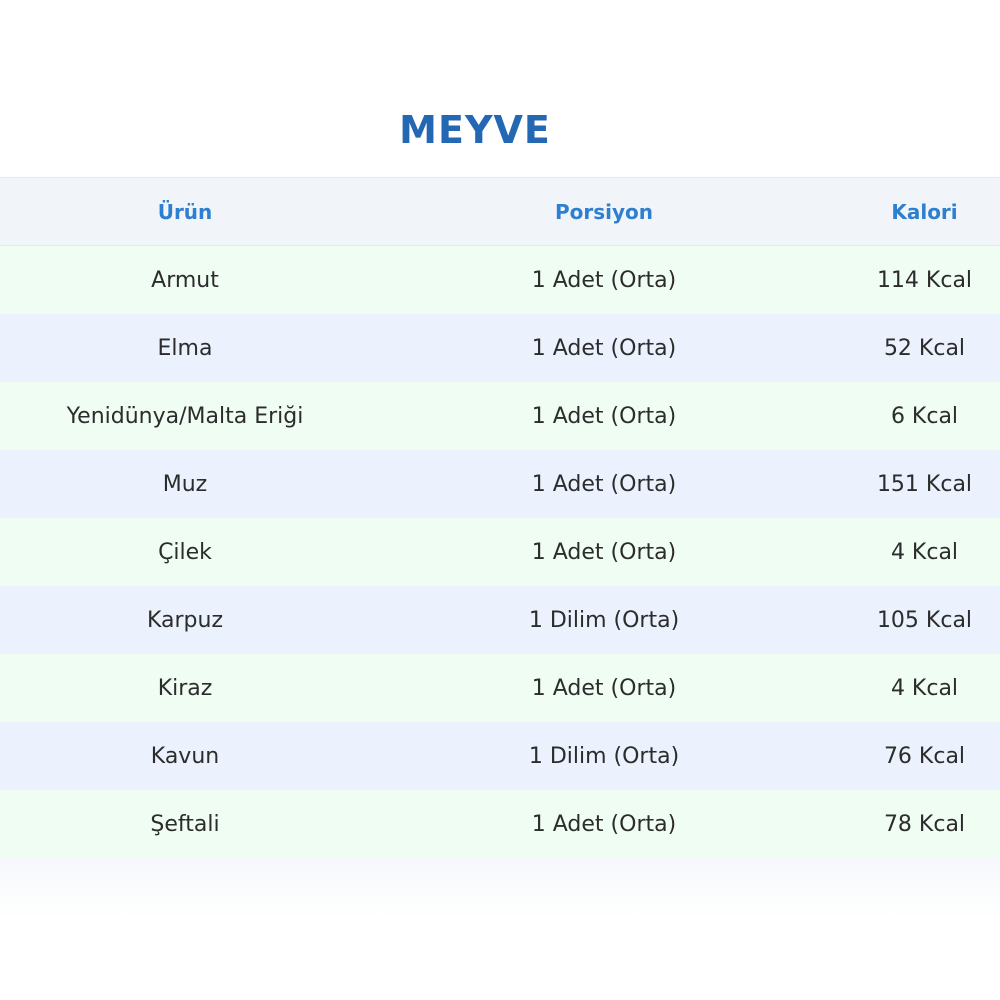 This screenshot has height=1000, width=1000. Describe the element at coordinates (185, 484) in the screenshot. I see `product-cell: Muz` at that location.